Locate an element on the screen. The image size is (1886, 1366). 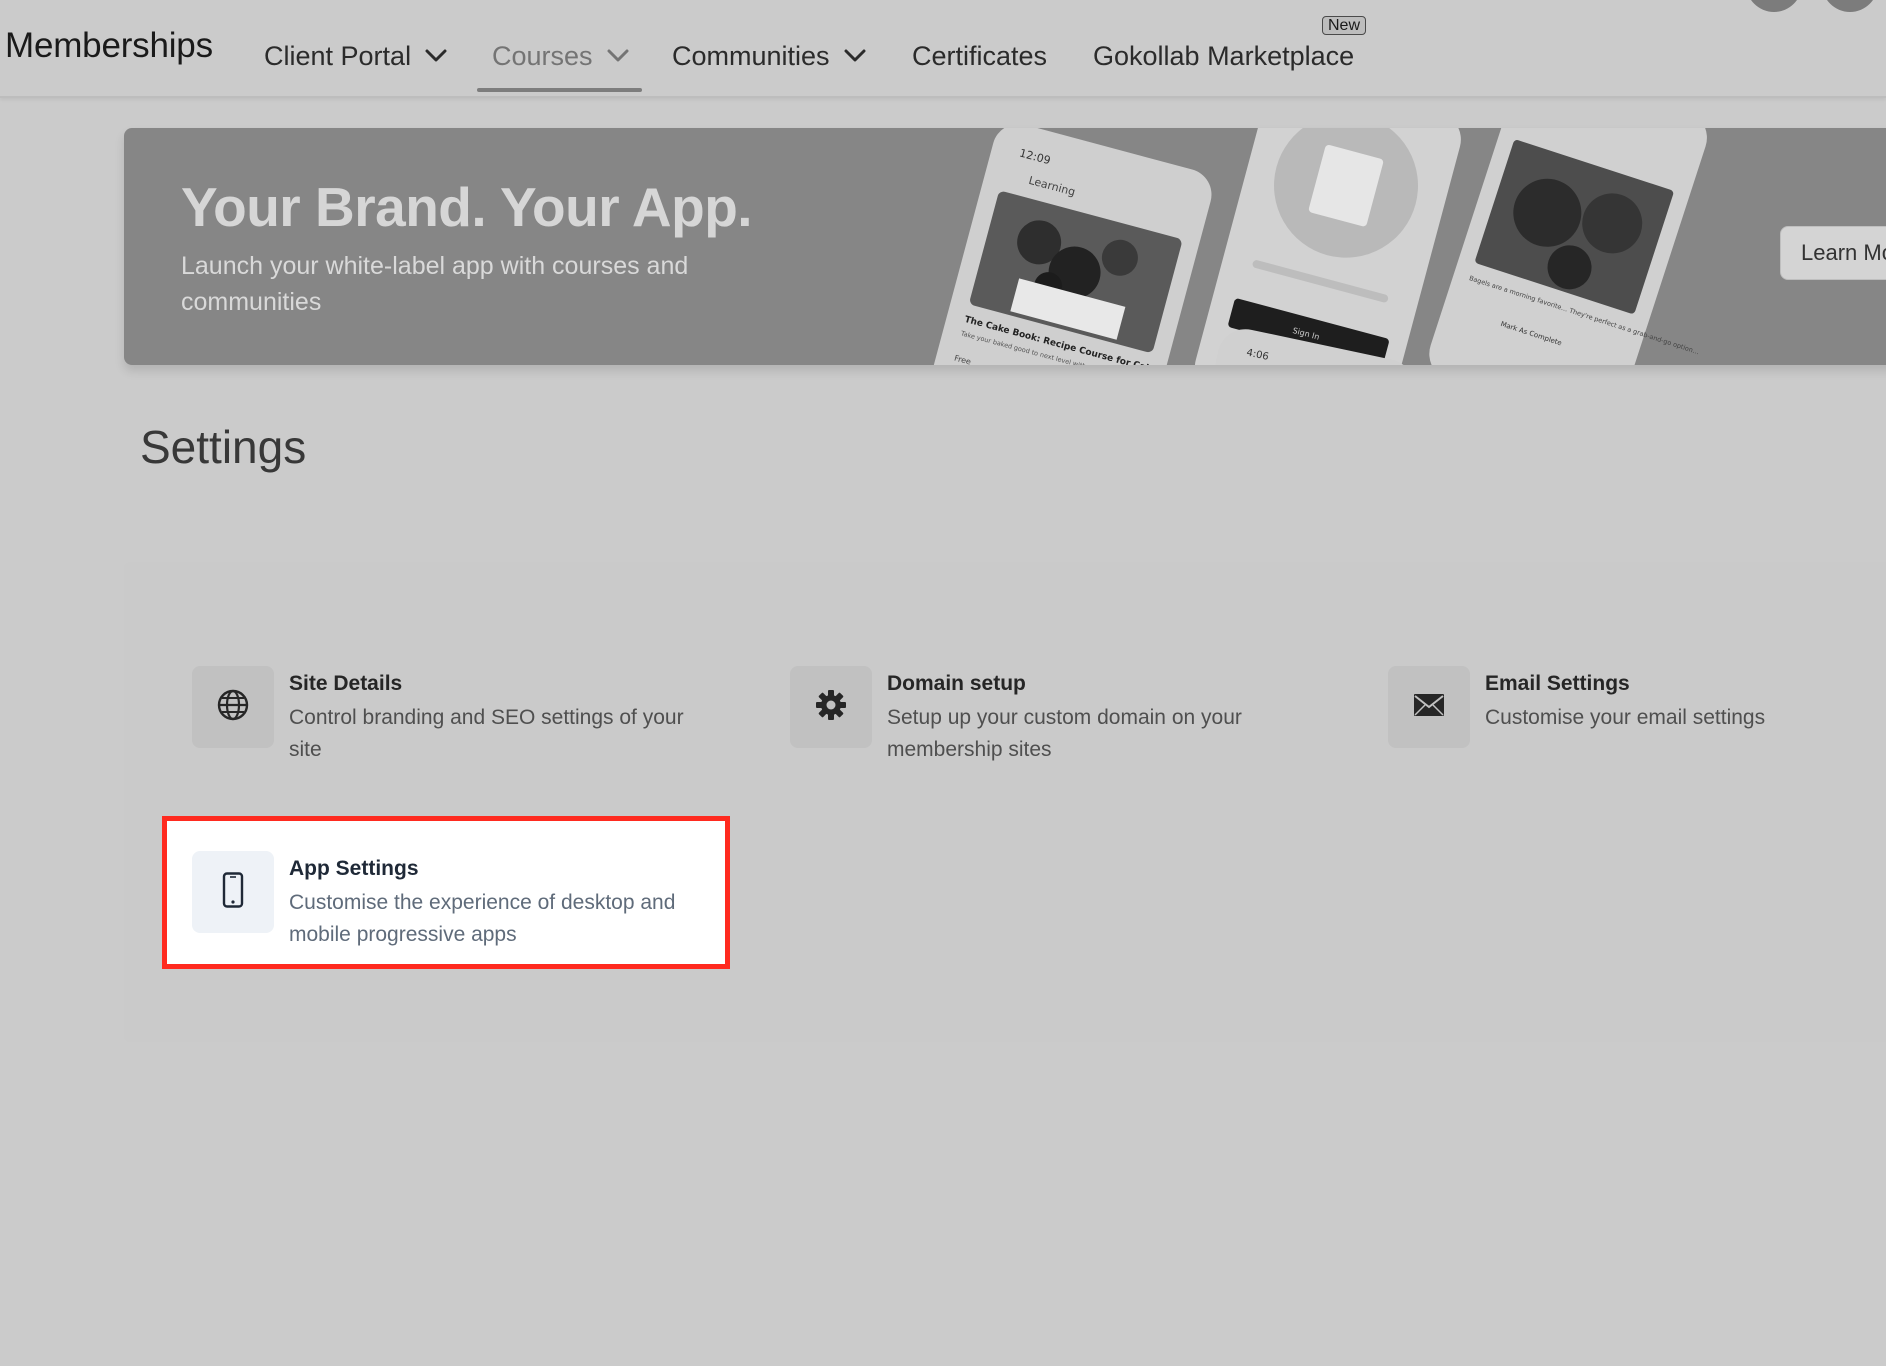
nav-communities: Communities is located at coordinates (769, 56).